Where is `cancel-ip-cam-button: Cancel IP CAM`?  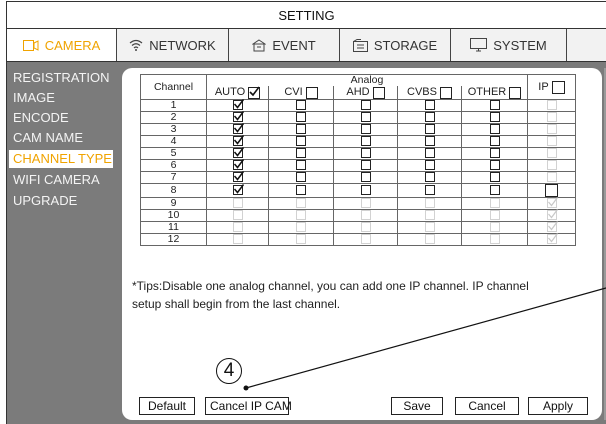 cancel-ip-cam-button: Cancel IP CAM is located at coordinates (248, 406).